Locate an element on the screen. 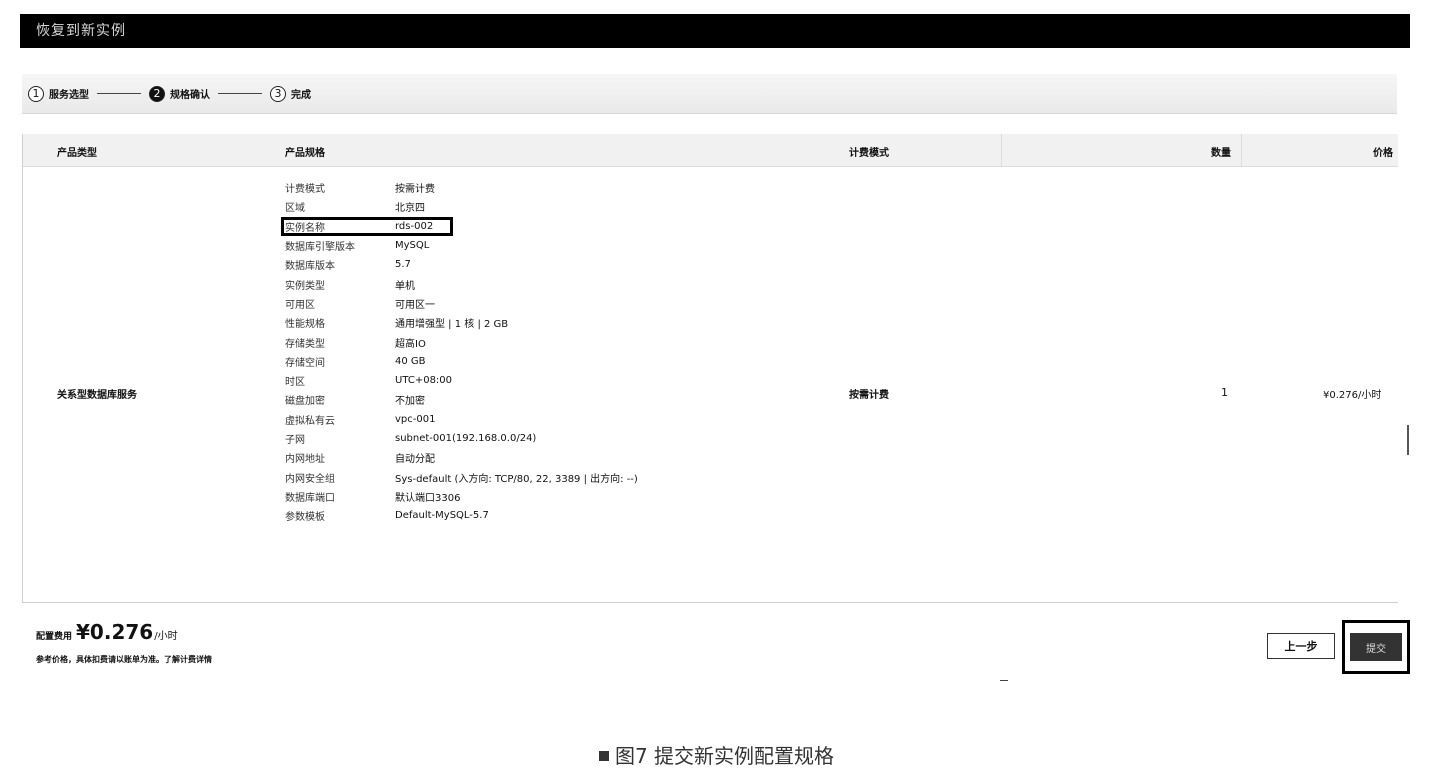 The height and width of the screenshot is (779, 1433). fee-note: 参考价格，具体扣费请以账单为准。了解计费详情 is located at coordinates (124, 659).